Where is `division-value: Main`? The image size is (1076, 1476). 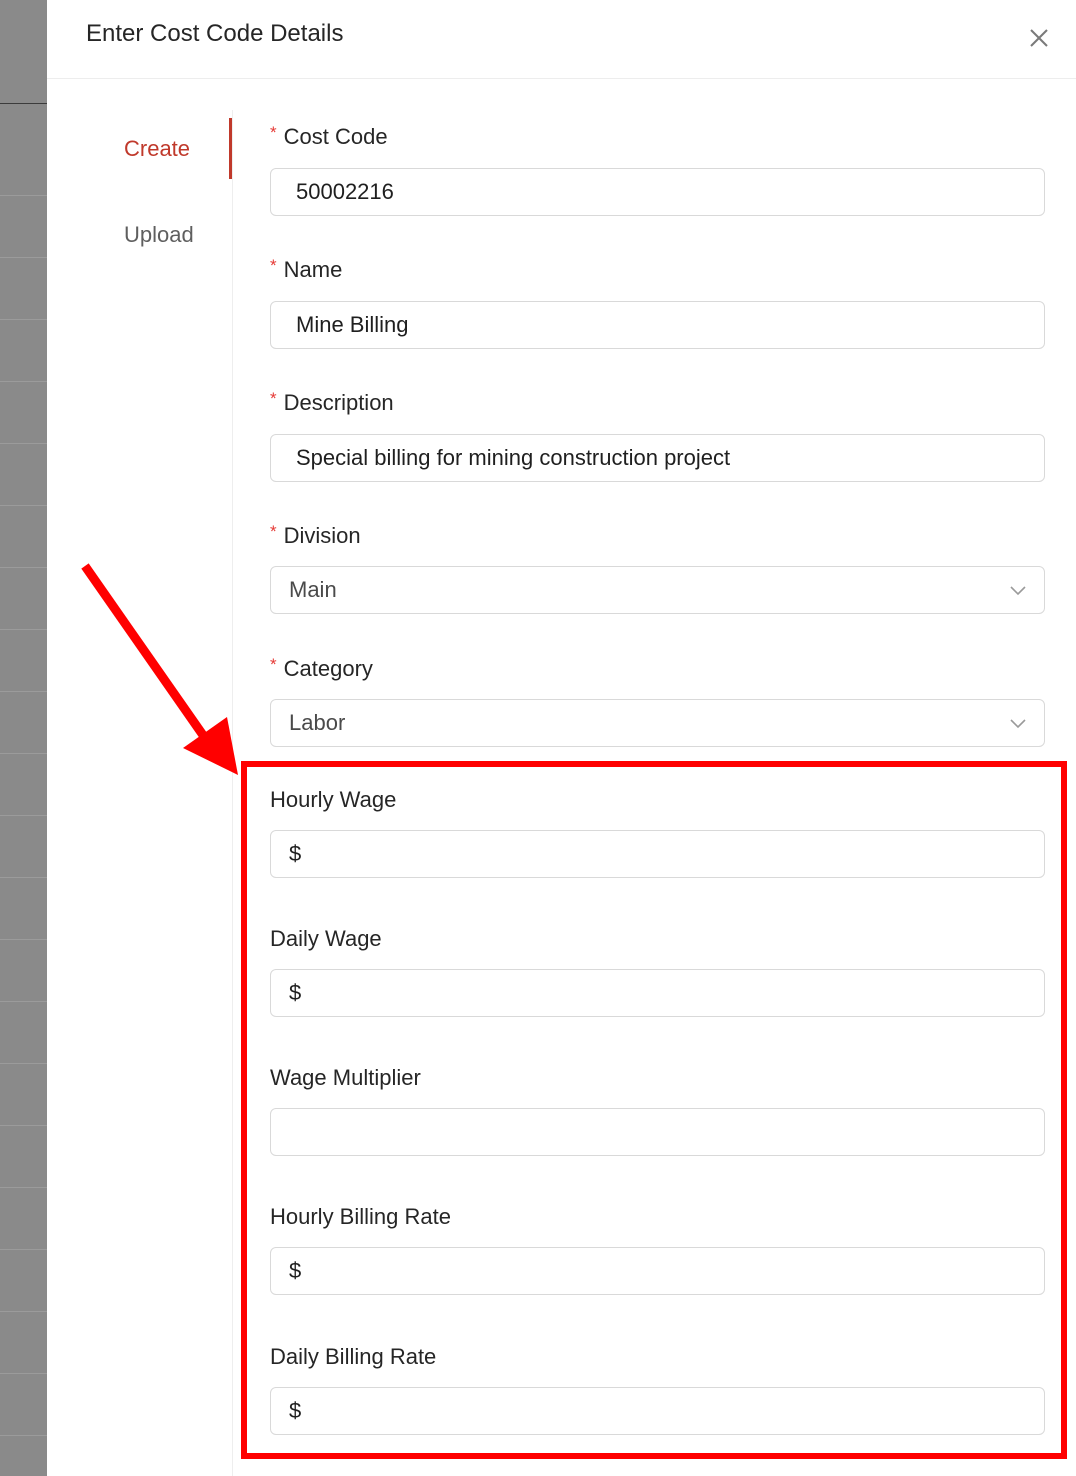
division-value: Main is located at coordinates (313, 589).